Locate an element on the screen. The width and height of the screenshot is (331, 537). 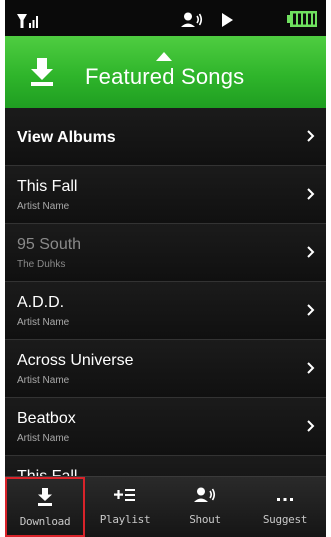
list-item-artist: The Duhks is located at coordinates (41, 264).